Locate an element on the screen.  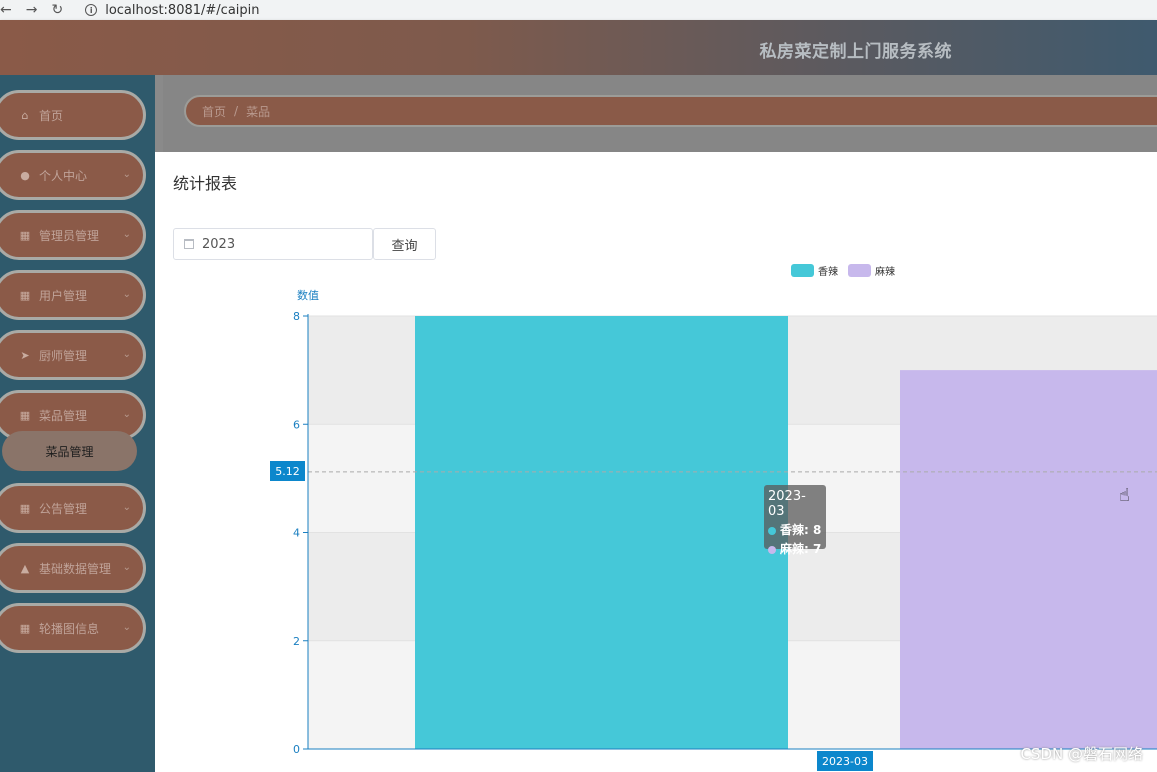
x-axis-pointer-label: 2023-03 is located at coordinates (845, 761).